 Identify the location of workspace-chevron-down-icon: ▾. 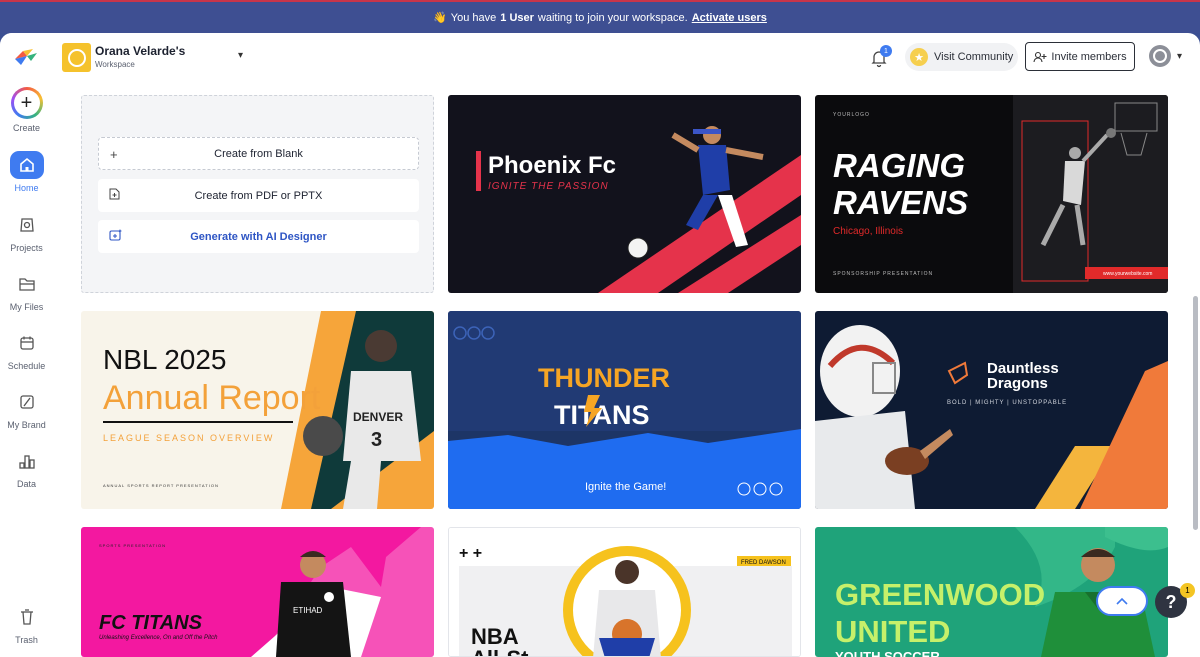
(240, 55).